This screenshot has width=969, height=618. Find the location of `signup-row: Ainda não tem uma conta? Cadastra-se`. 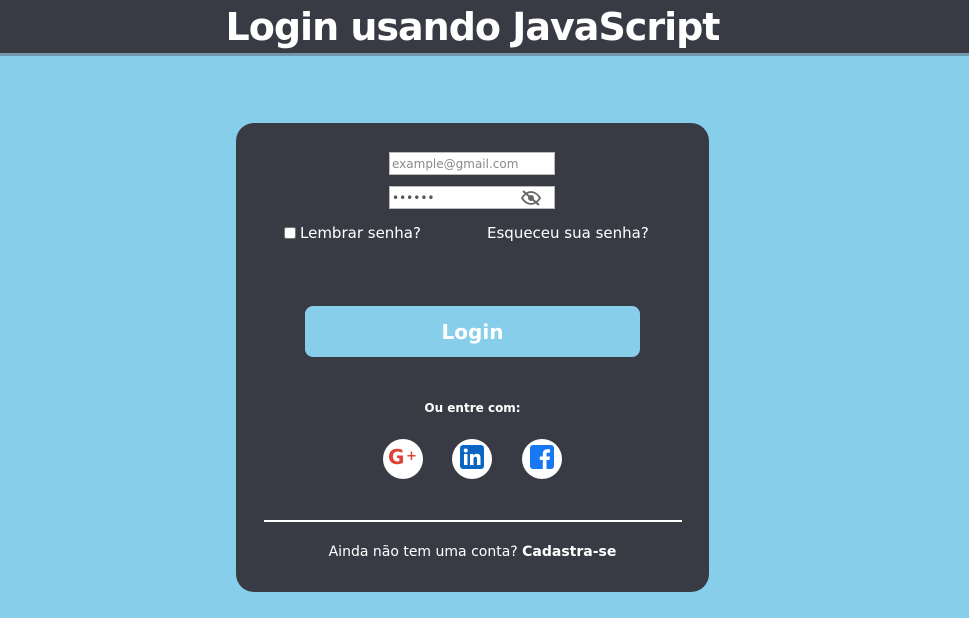

signup-row: Ainda não tem uma conta? Cadastra-se is located at coordinates (472, 552).